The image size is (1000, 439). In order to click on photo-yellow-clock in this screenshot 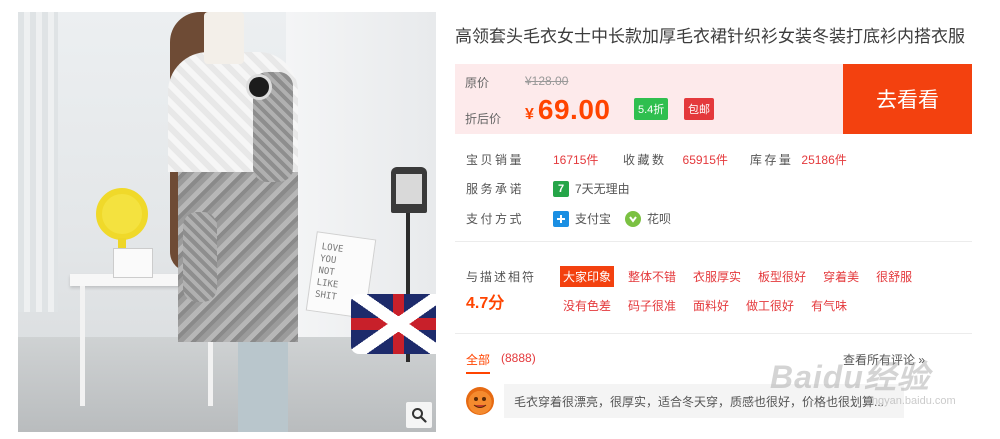, I will do `click(122, 214)`.